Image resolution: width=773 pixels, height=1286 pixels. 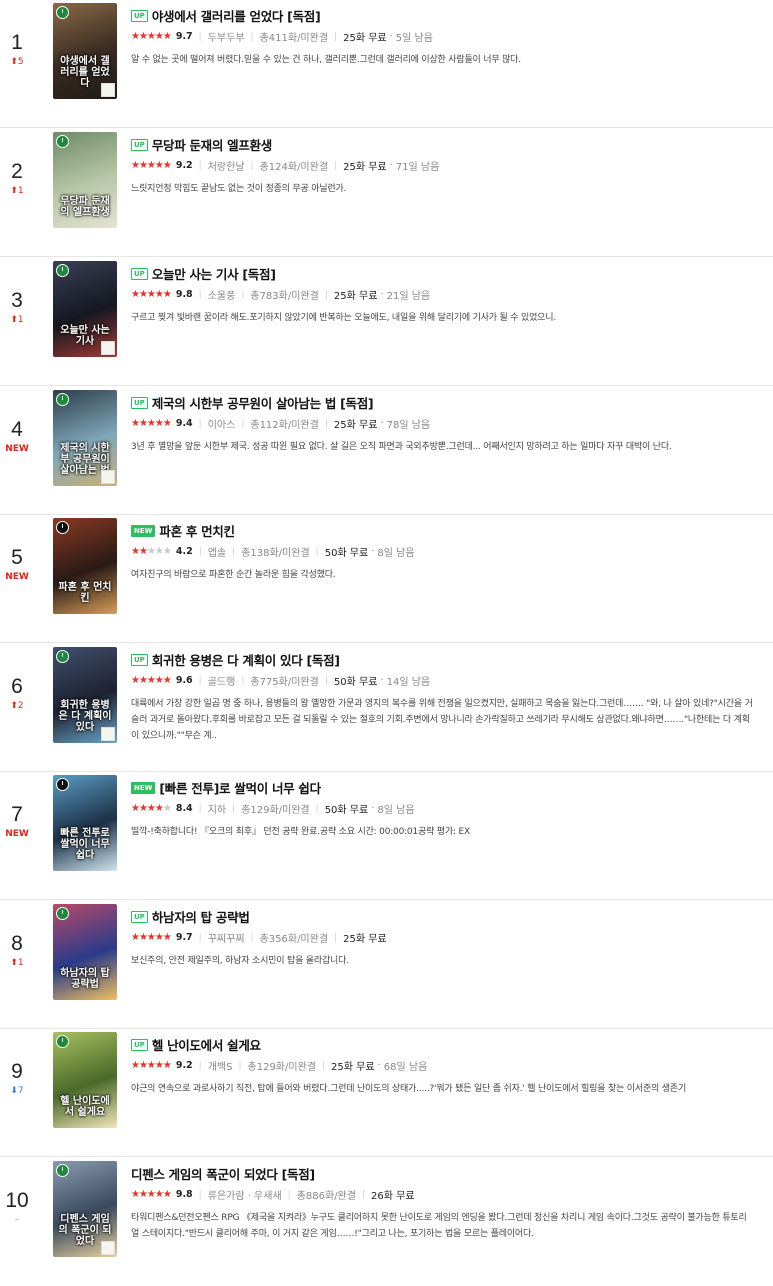 What do you see at coordinates (405, 1067) in the screenshot?
I see `remaining-days: 68일 남음` at bounding box center [405, 1067].